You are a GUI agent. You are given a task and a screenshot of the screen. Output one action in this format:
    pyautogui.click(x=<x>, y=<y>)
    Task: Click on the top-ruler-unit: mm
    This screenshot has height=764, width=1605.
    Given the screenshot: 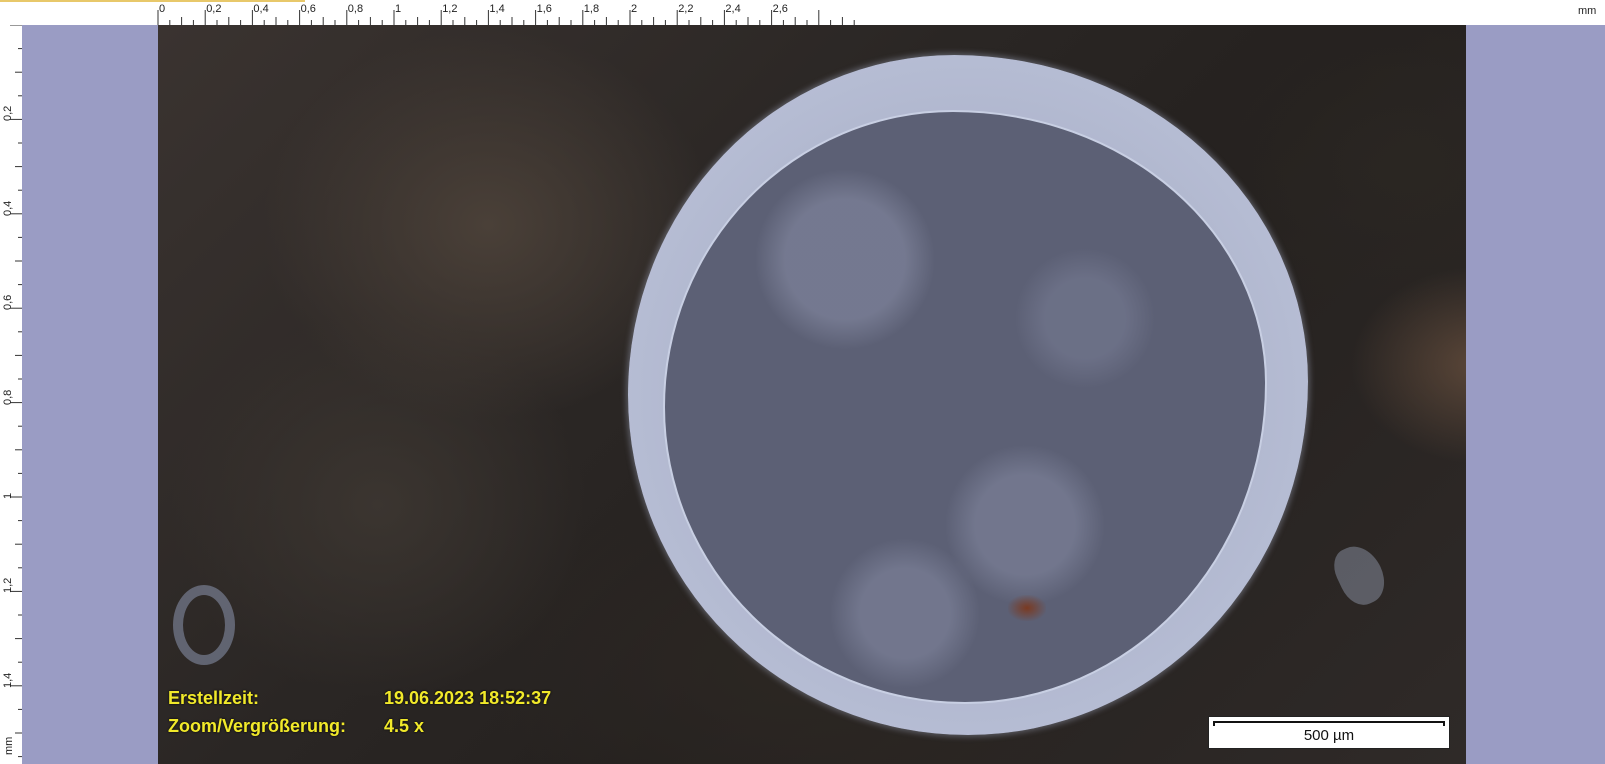 What is the action you would take?
    pyautogui.click(x=1587, y=11)
    